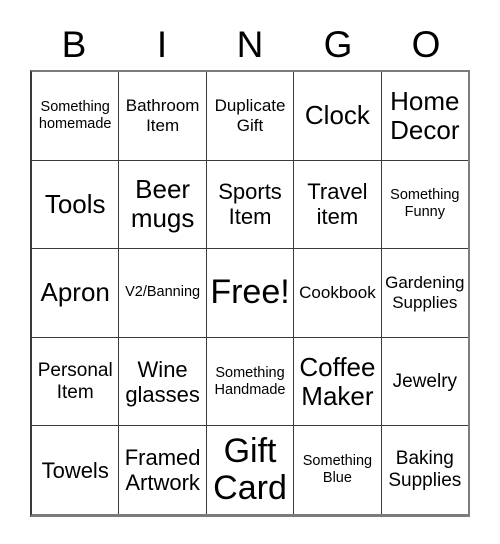 The height and width of the screenshot is (544, 500). I want to click on bingo-cell-n5: Gift Card, so click(250, 470).